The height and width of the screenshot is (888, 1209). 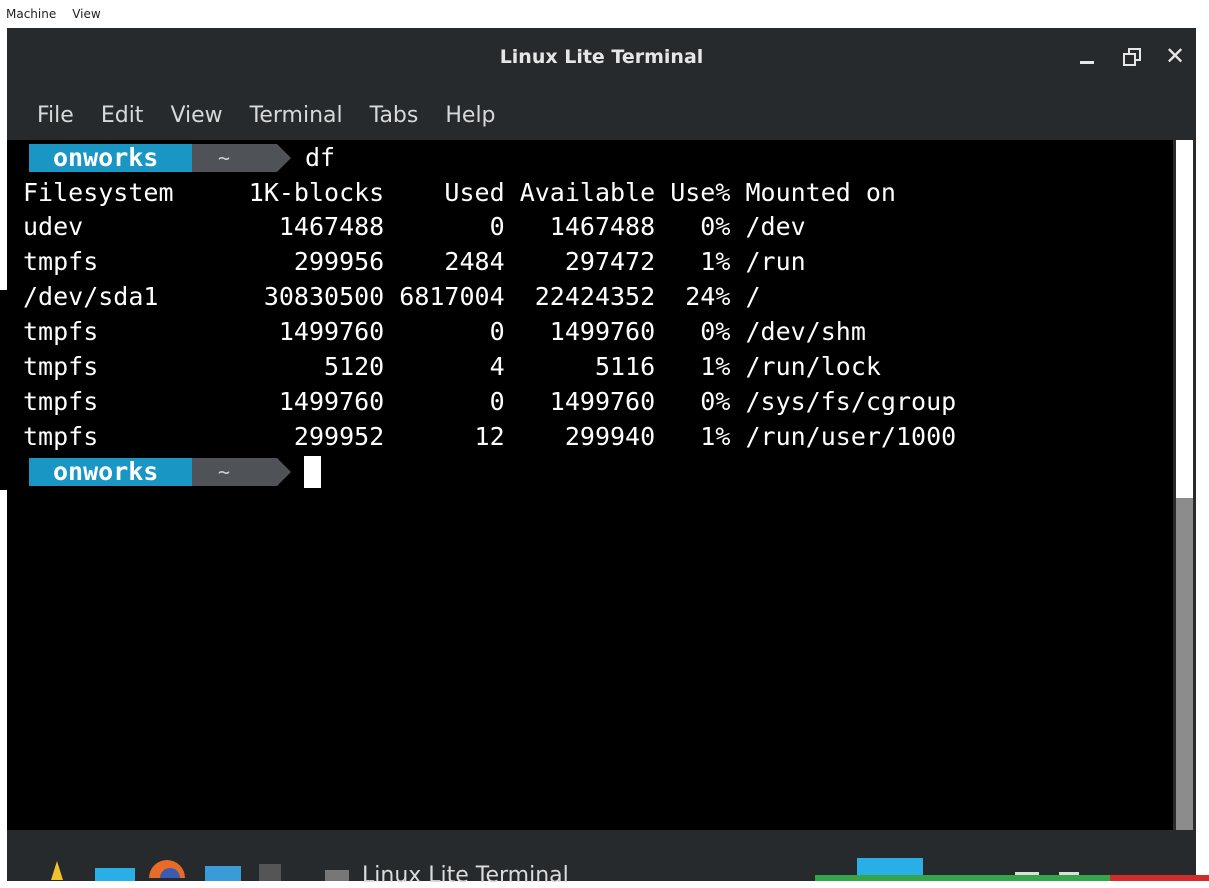 I want to click on menu-edit: Edit, so click(x=122, y=115).